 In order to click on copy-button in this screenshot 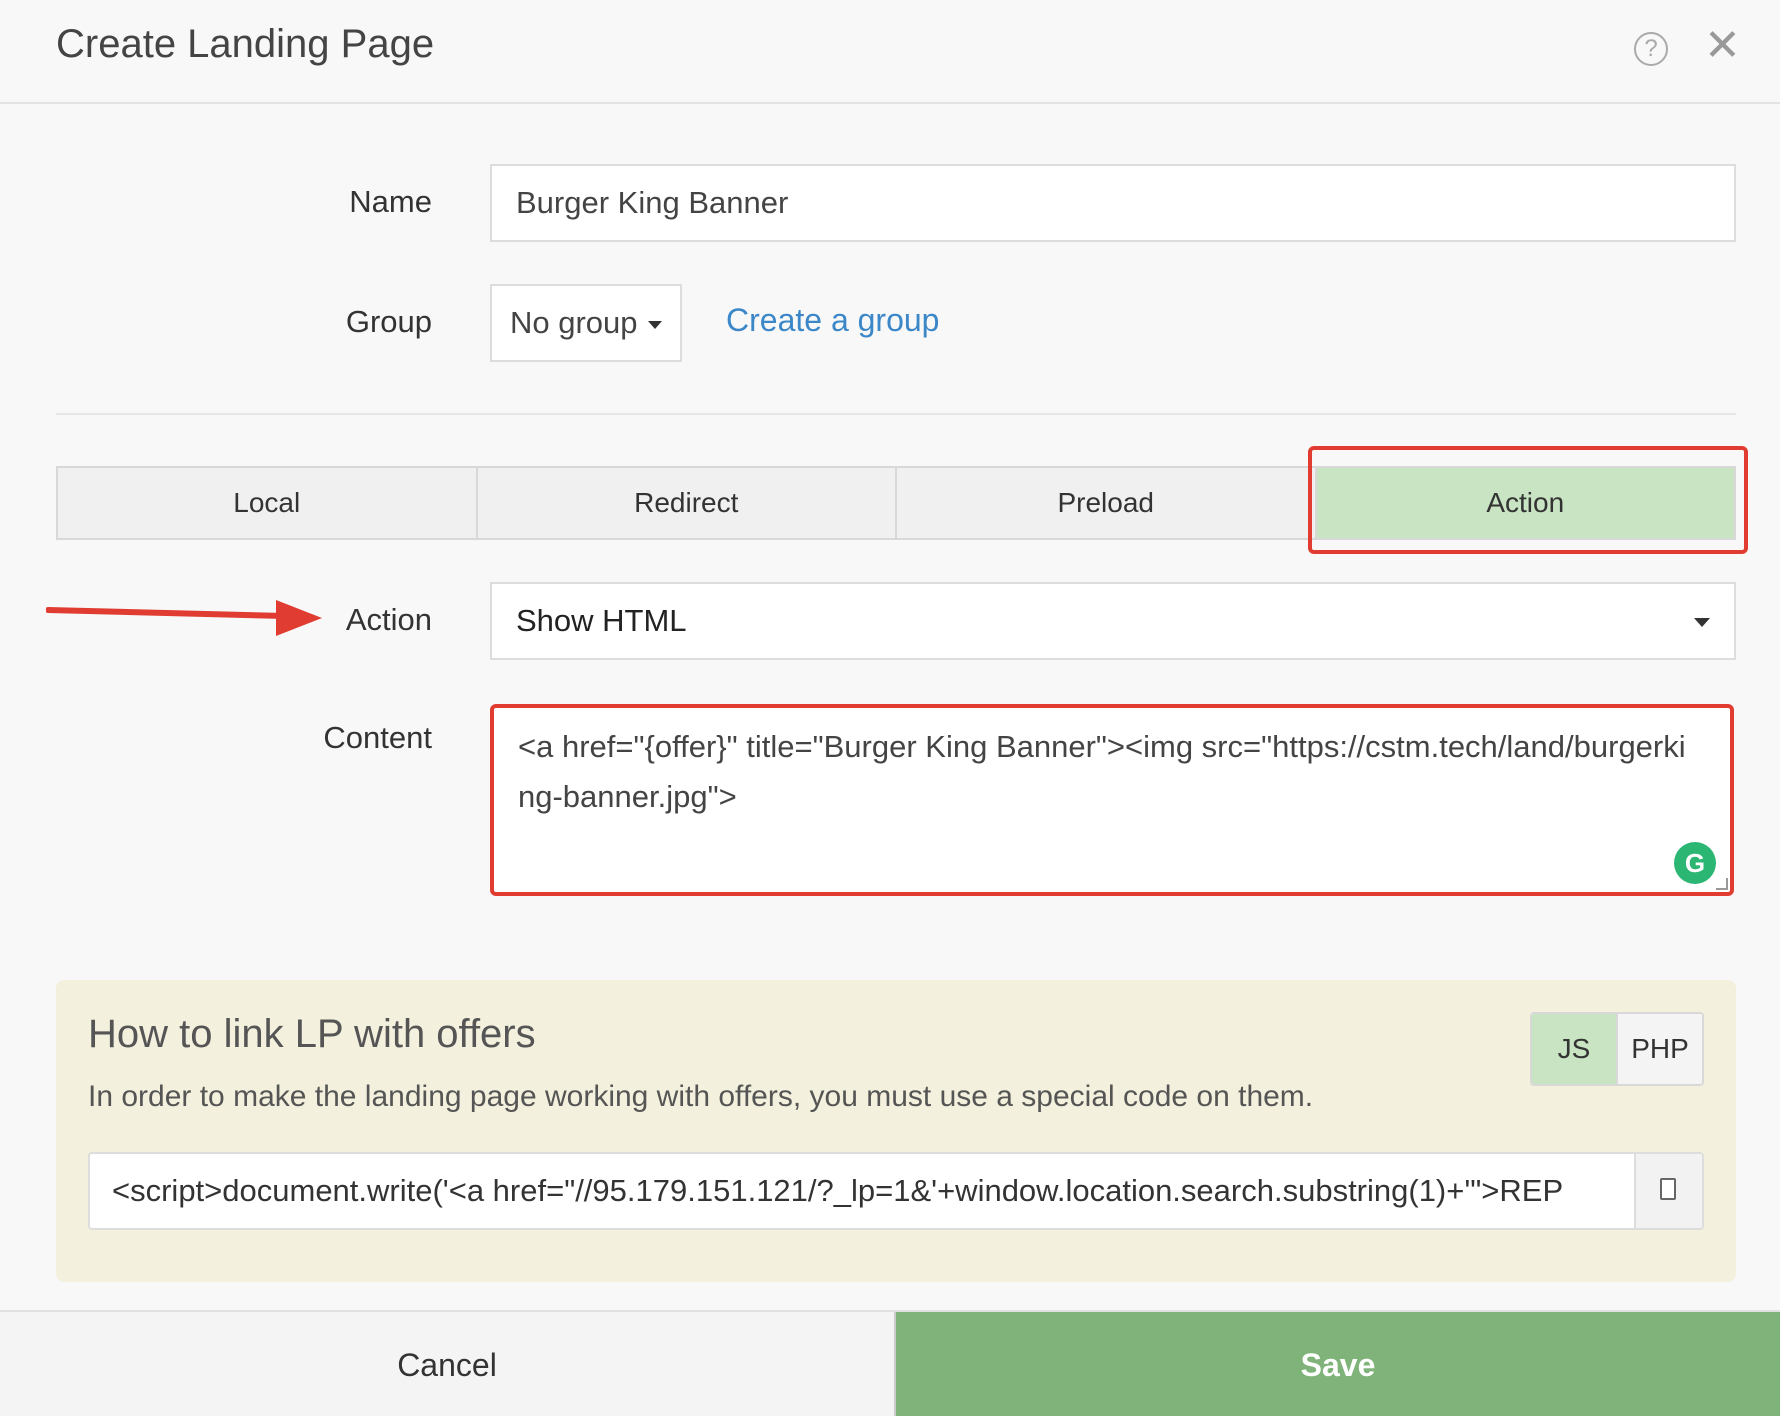, I will do `click(1668, 1191)`.